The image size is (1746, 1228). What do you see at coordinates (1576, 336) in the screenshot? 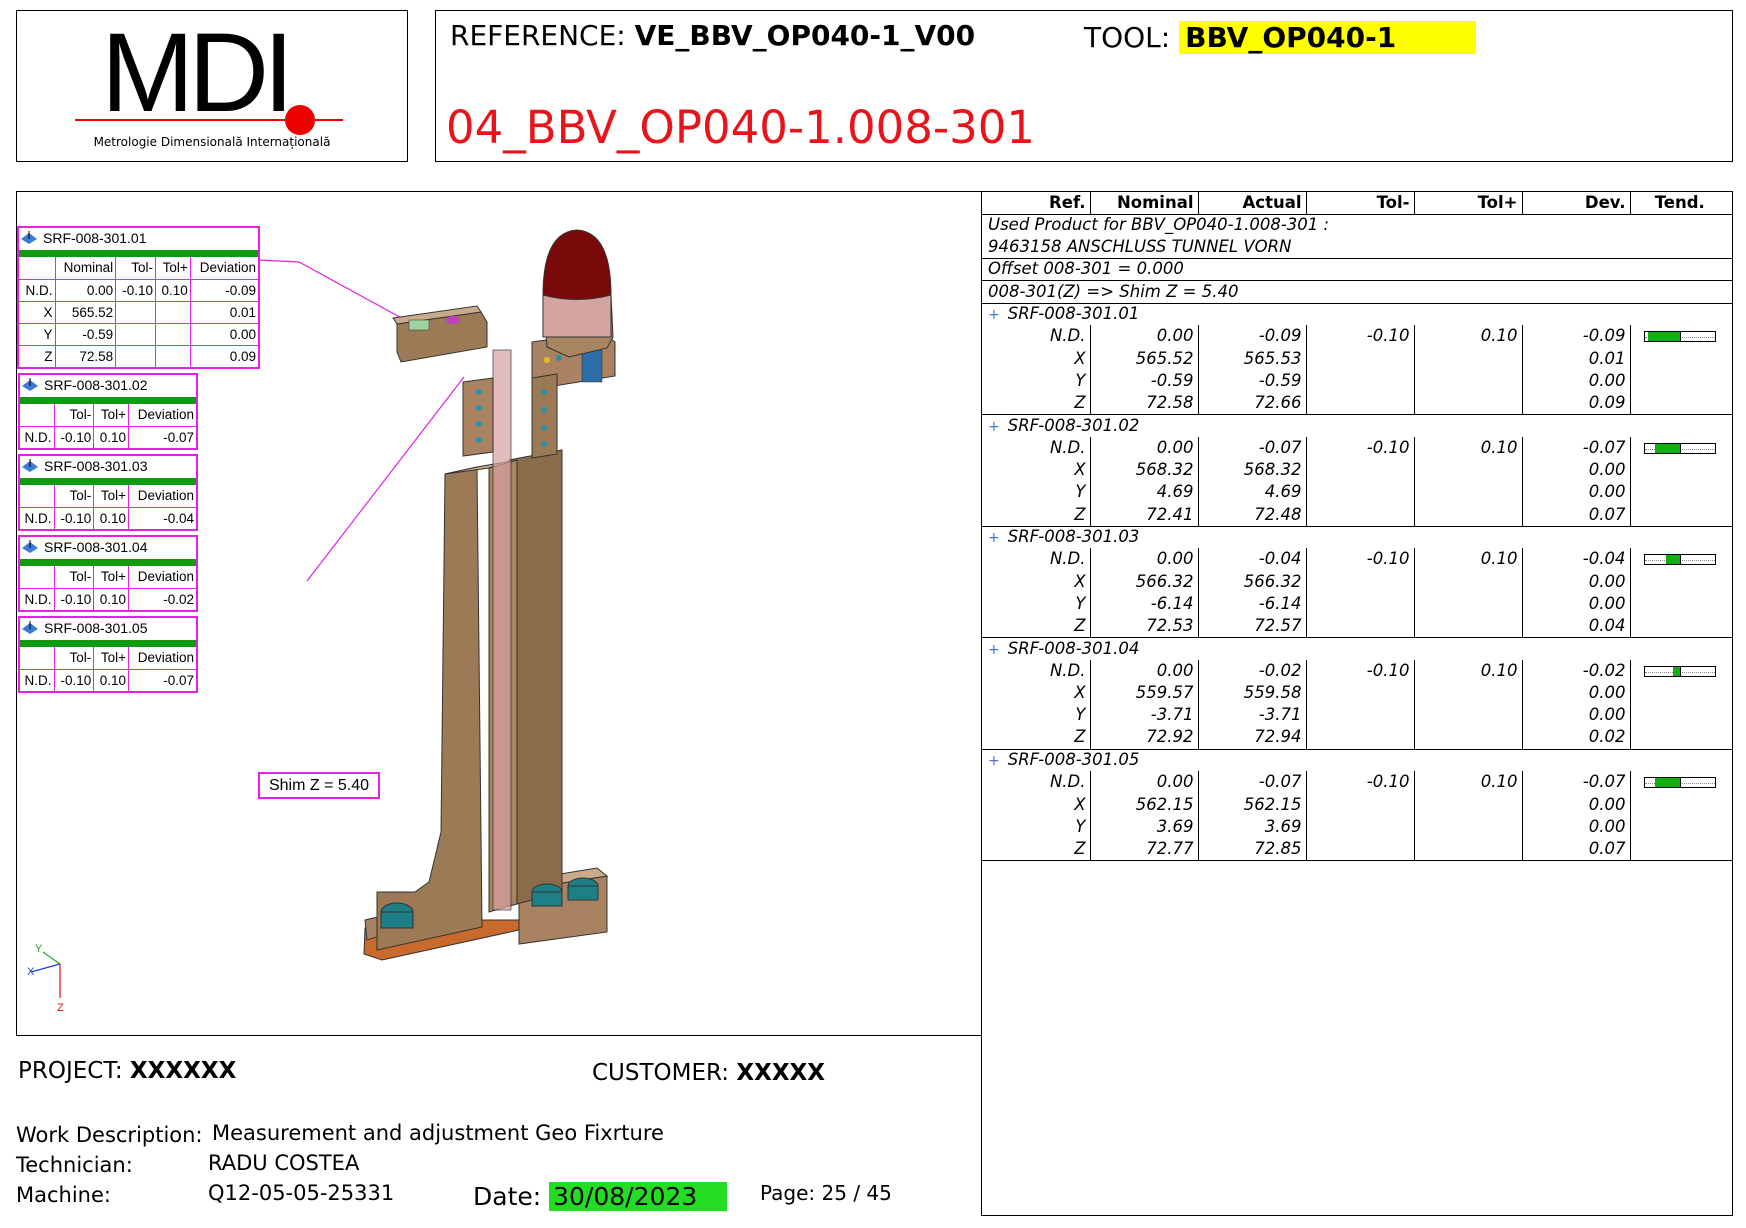
I see `cell-dev: -0.09` at bounding box center [1576, 336].